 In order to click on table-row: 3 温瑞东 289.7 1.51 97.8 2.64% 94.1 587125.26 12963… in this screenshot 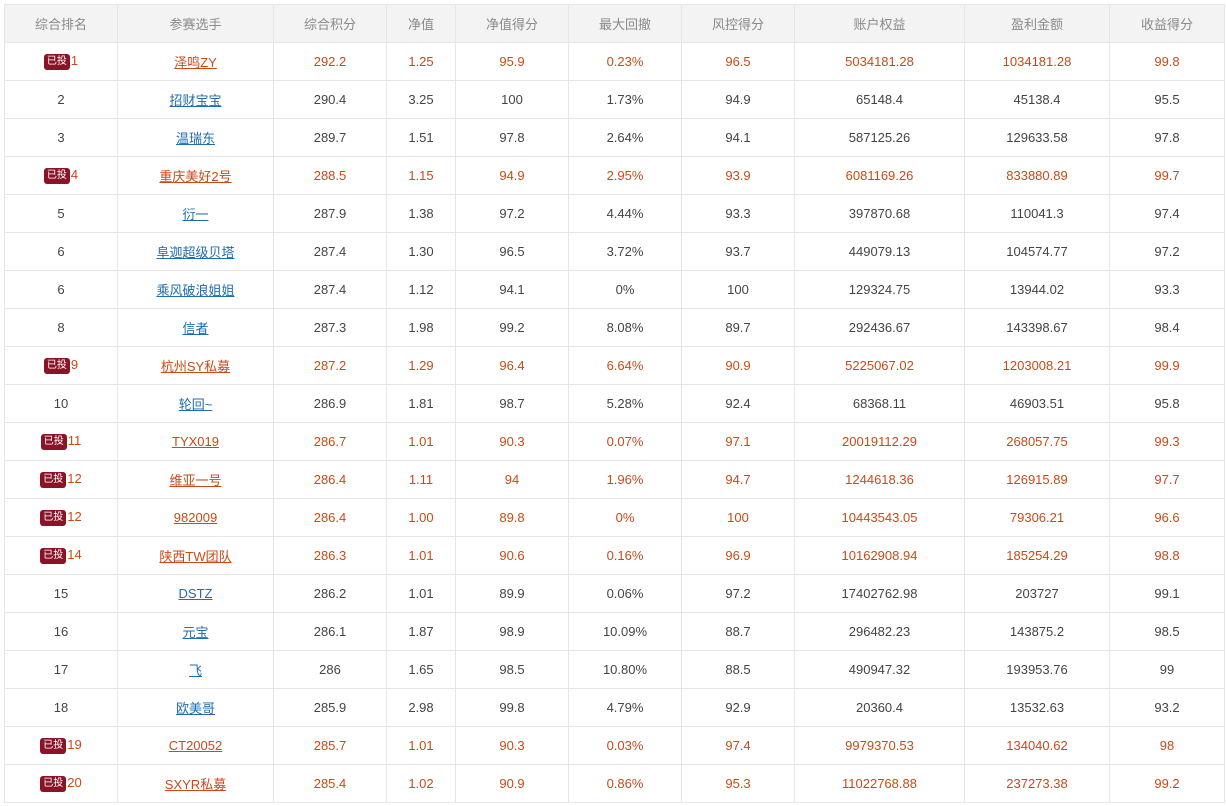, I will do `click(614, 137)`.